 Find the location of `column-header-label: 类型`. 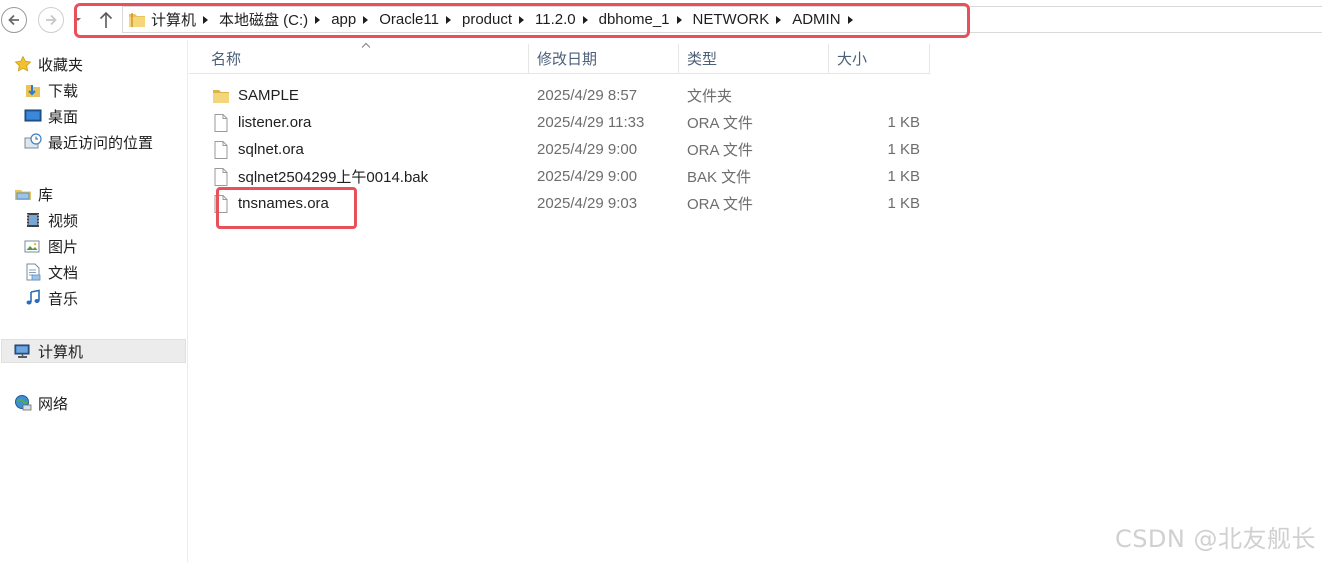

column-header-label: 类型 is located at coordinates (702, 59).